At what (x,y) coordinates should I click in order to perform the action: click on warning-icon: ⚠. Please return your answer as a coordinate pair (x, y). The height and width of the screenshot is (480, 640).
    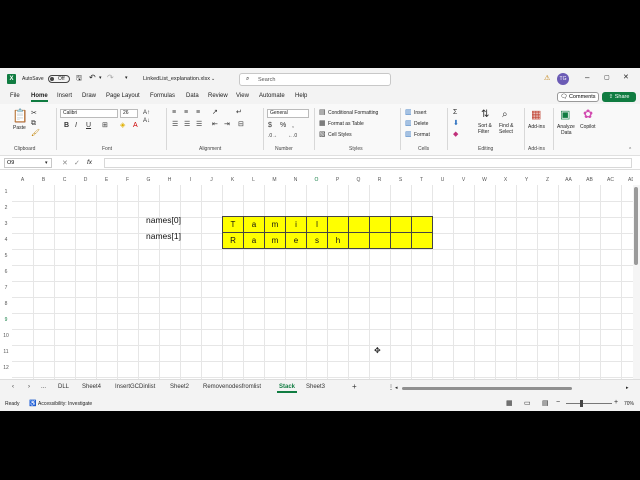
    Looking at the image, I should click on (547, 78).